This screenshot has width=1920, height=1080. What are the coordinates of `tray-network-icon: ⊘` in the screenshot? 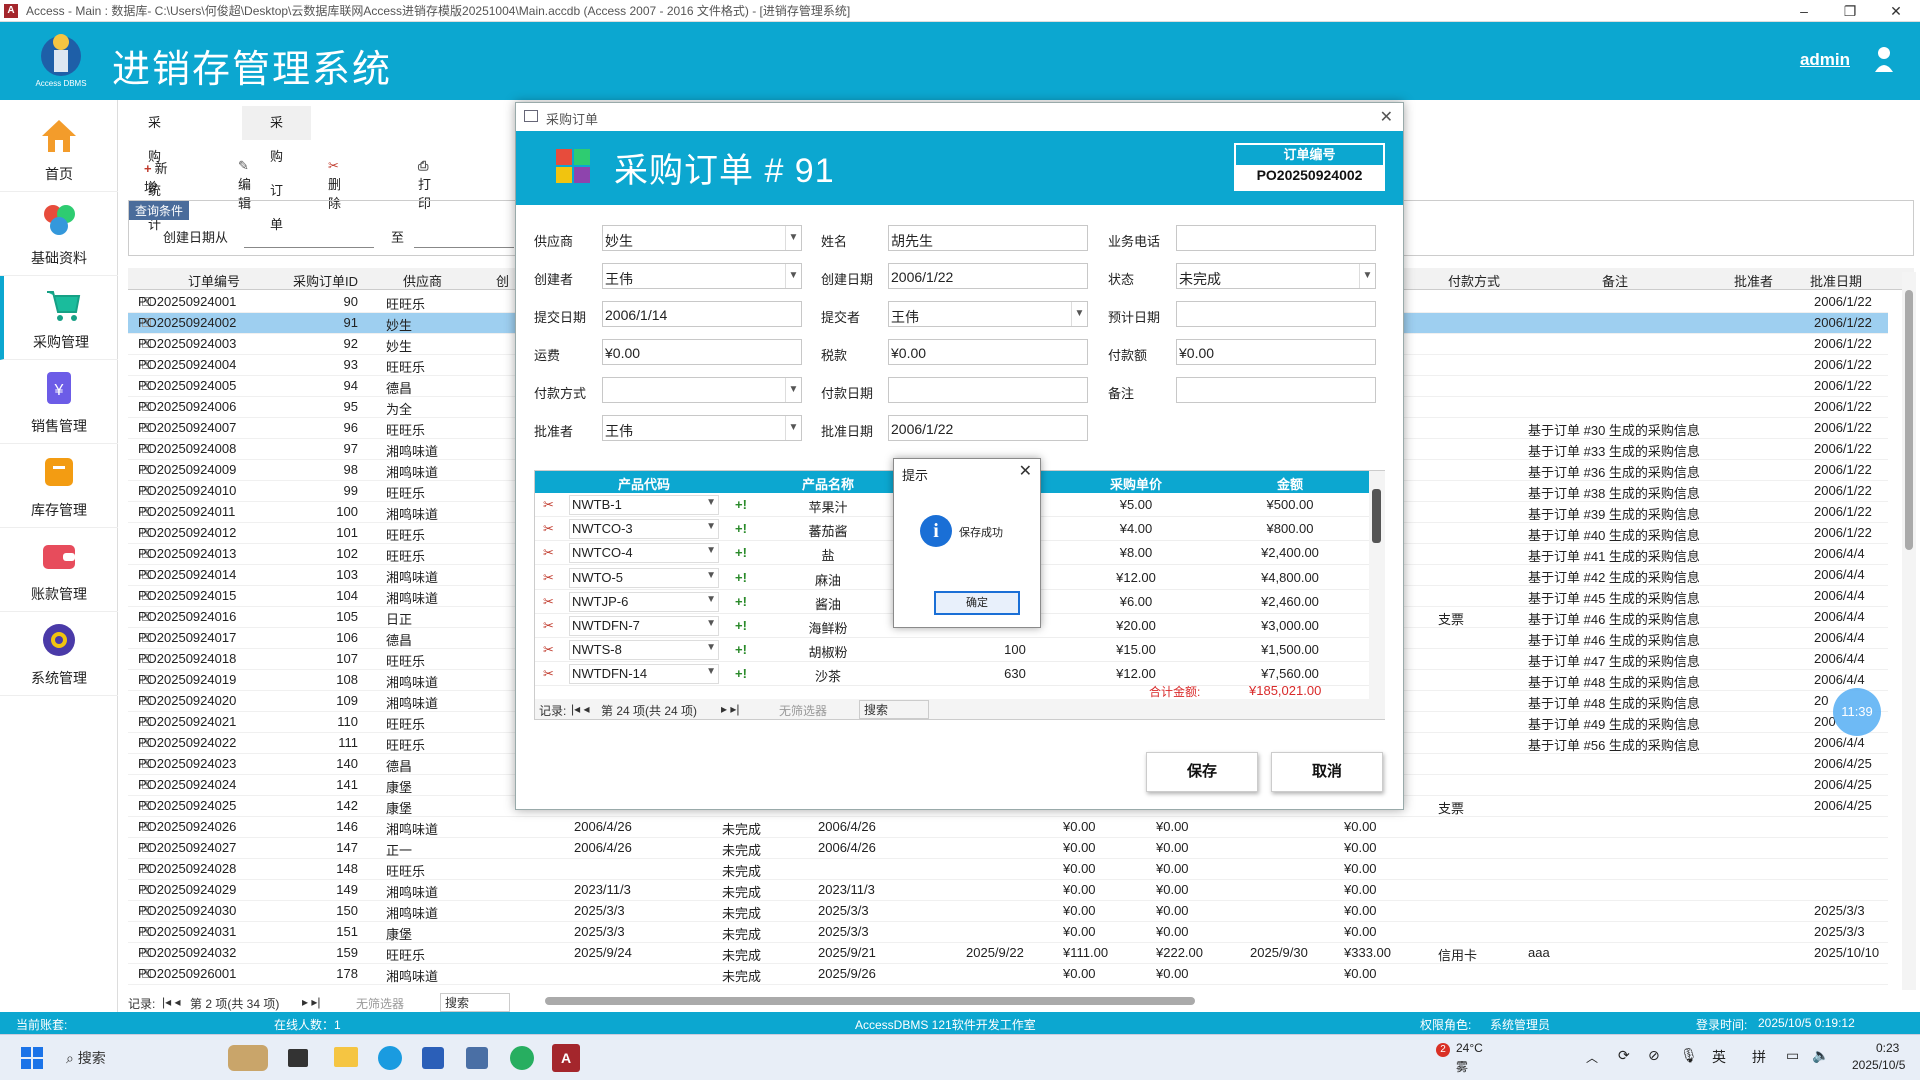 It's located at (1654, 1055).